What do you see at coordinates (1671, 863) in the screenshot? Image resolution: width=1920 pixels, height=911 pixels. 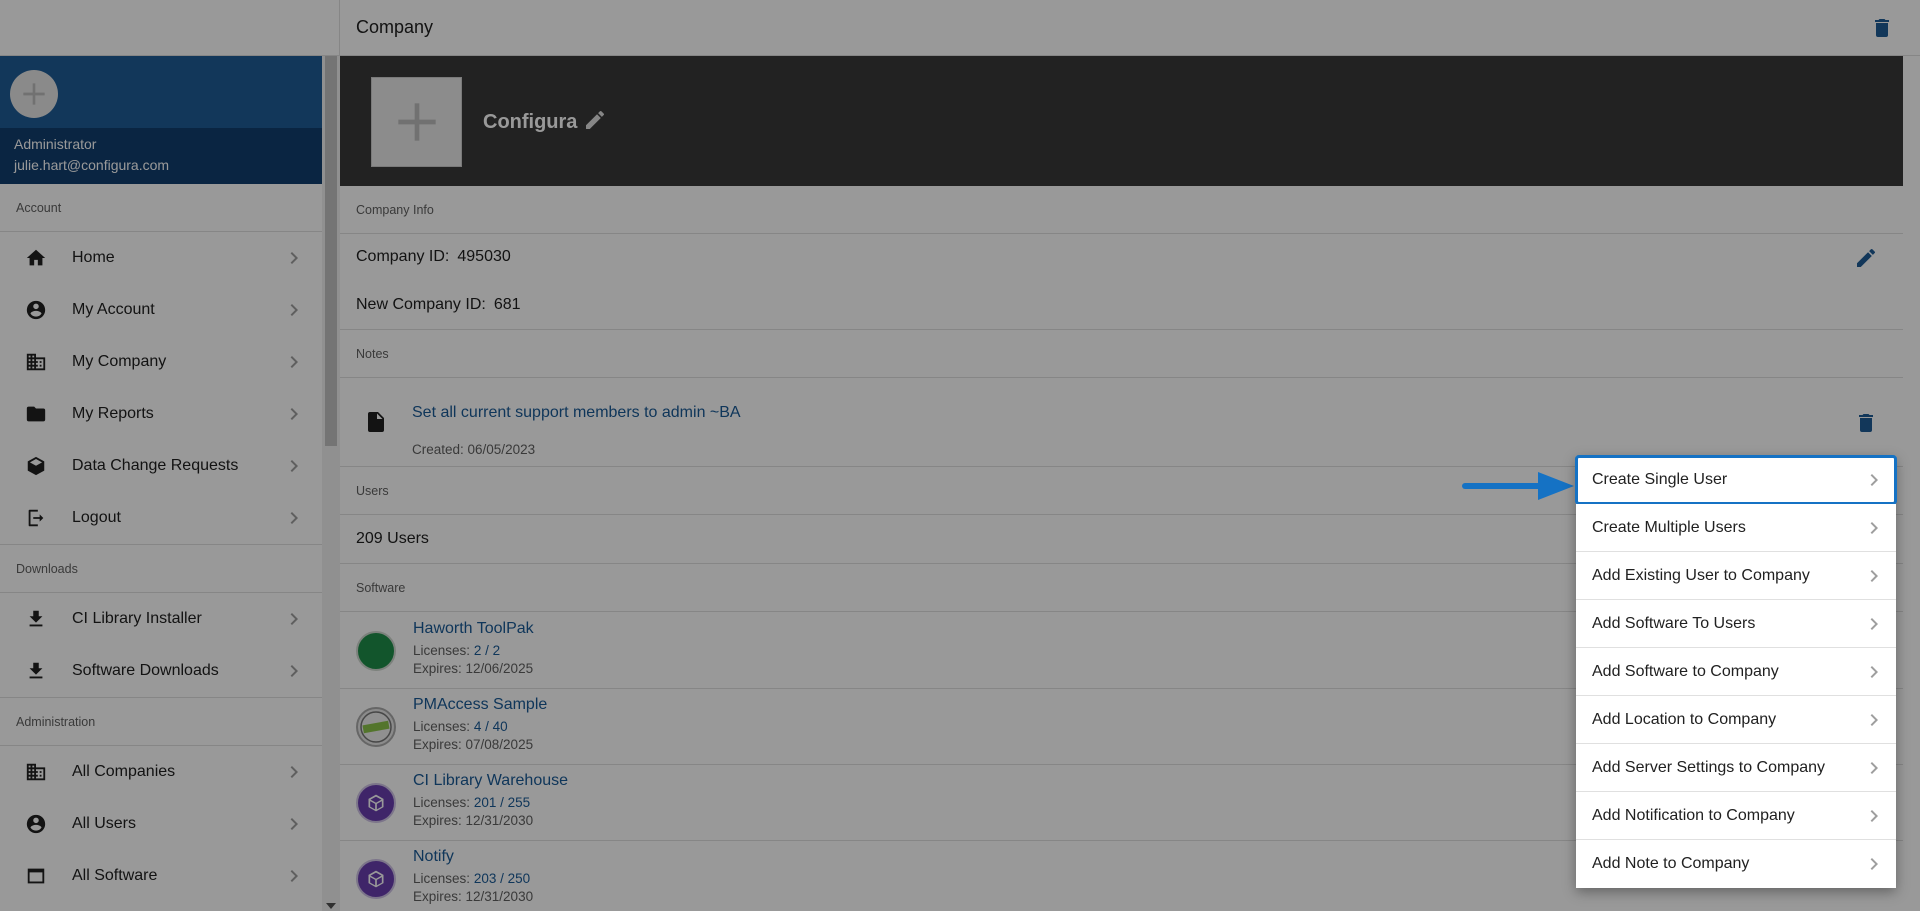 I see `menu-item-label: Add Note to Company` at bounding box center [1671, 863].